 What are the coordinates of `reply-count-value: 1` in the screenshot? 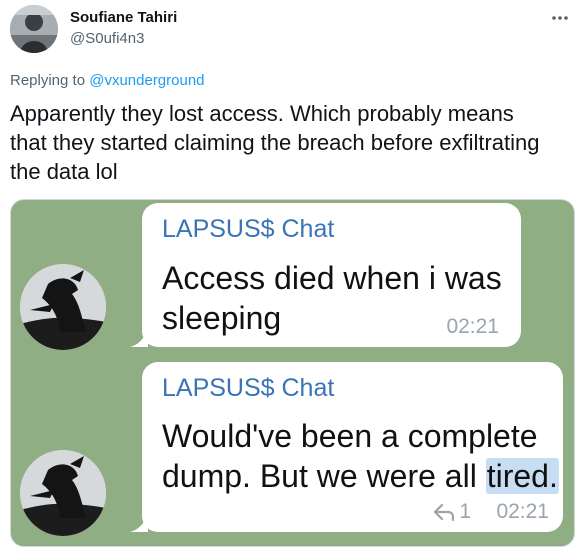 It's located at (465, 511).